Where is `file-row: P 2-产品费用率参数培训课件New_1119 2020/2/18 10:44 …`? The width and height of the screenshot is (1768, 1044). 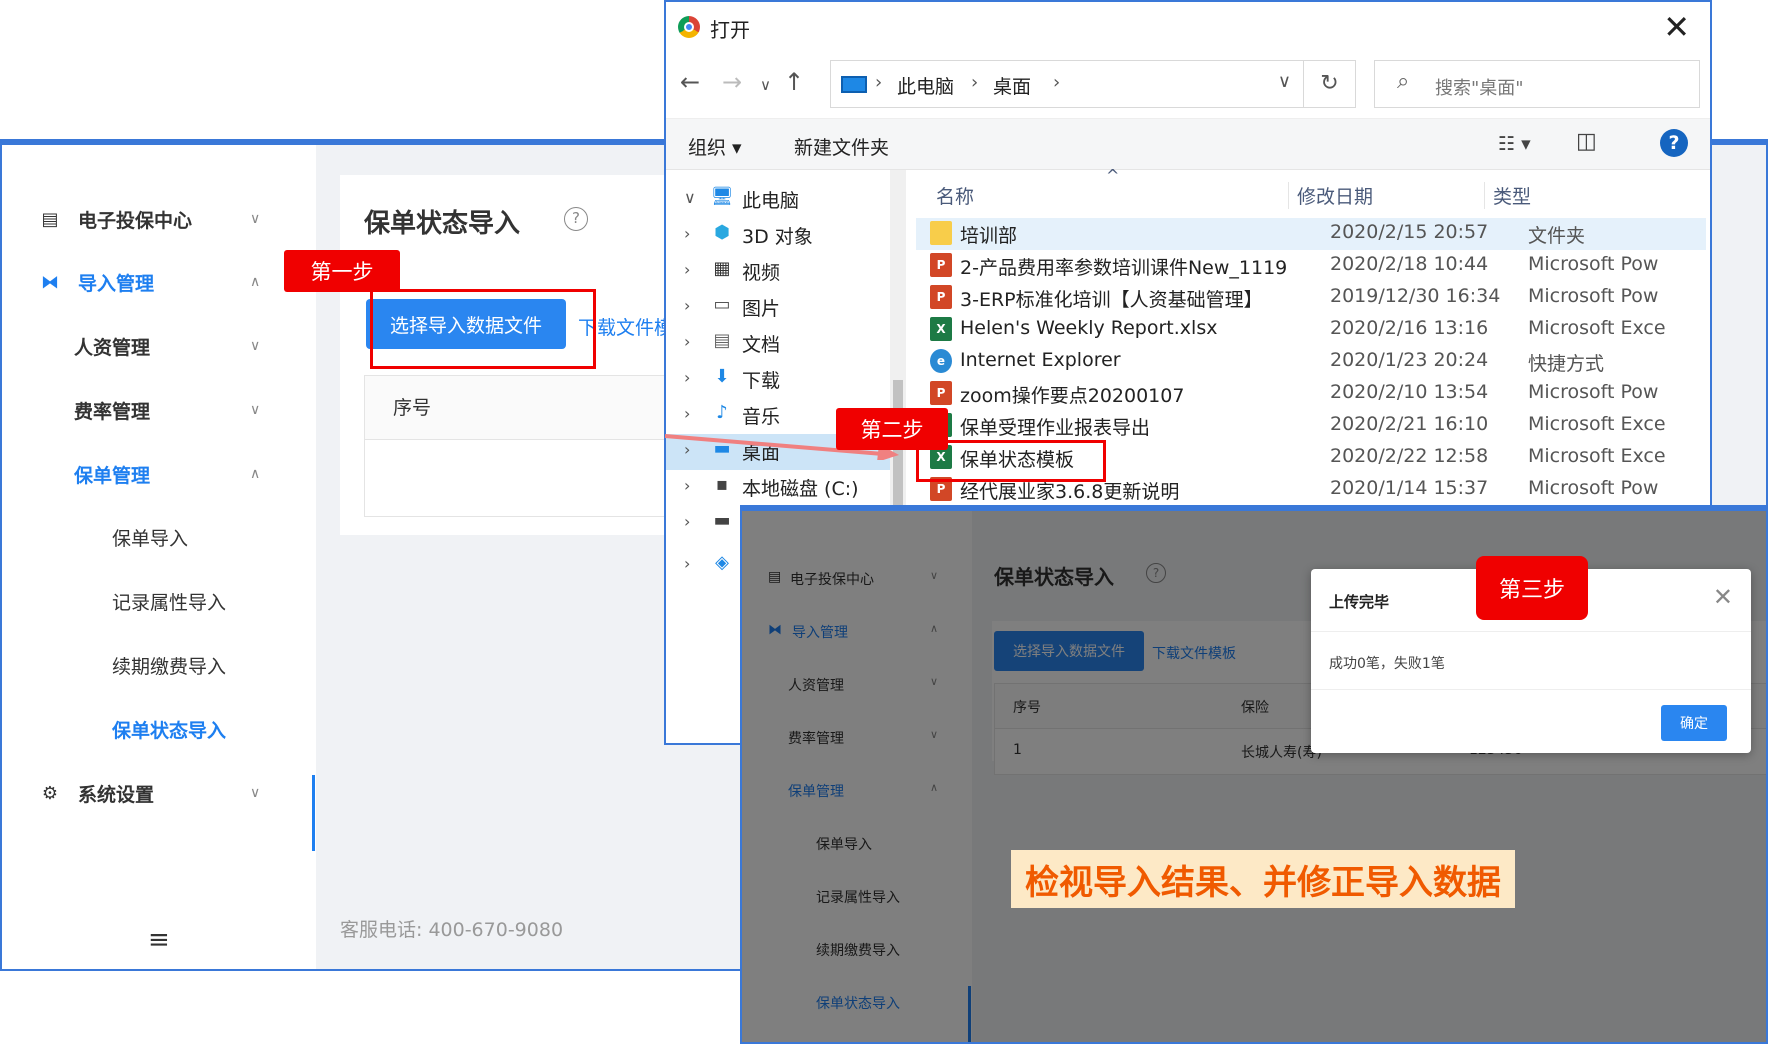 file-row: P 2-产品费用率参数培训课件New_1119 2020/2/18 10:44 … is located at coordinates (1311, 266).